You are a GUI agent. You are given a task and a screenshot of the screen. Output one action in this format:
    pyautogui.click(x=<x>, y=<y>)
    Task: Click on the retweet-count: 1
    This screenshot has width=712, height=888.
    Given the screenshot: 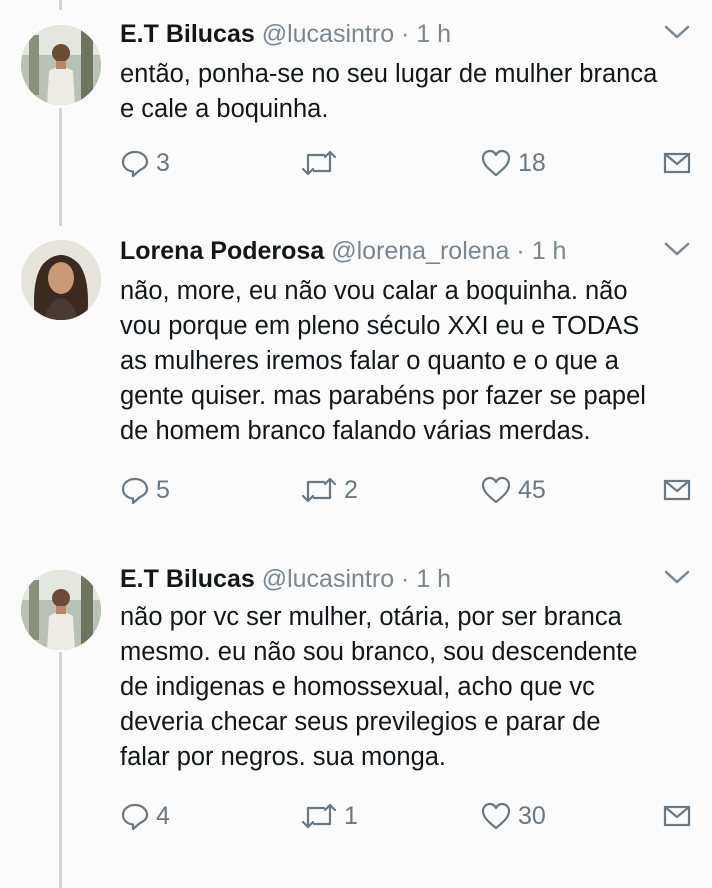 What is the action you would take?
    pyautogui.click(x=351, y=815)
    